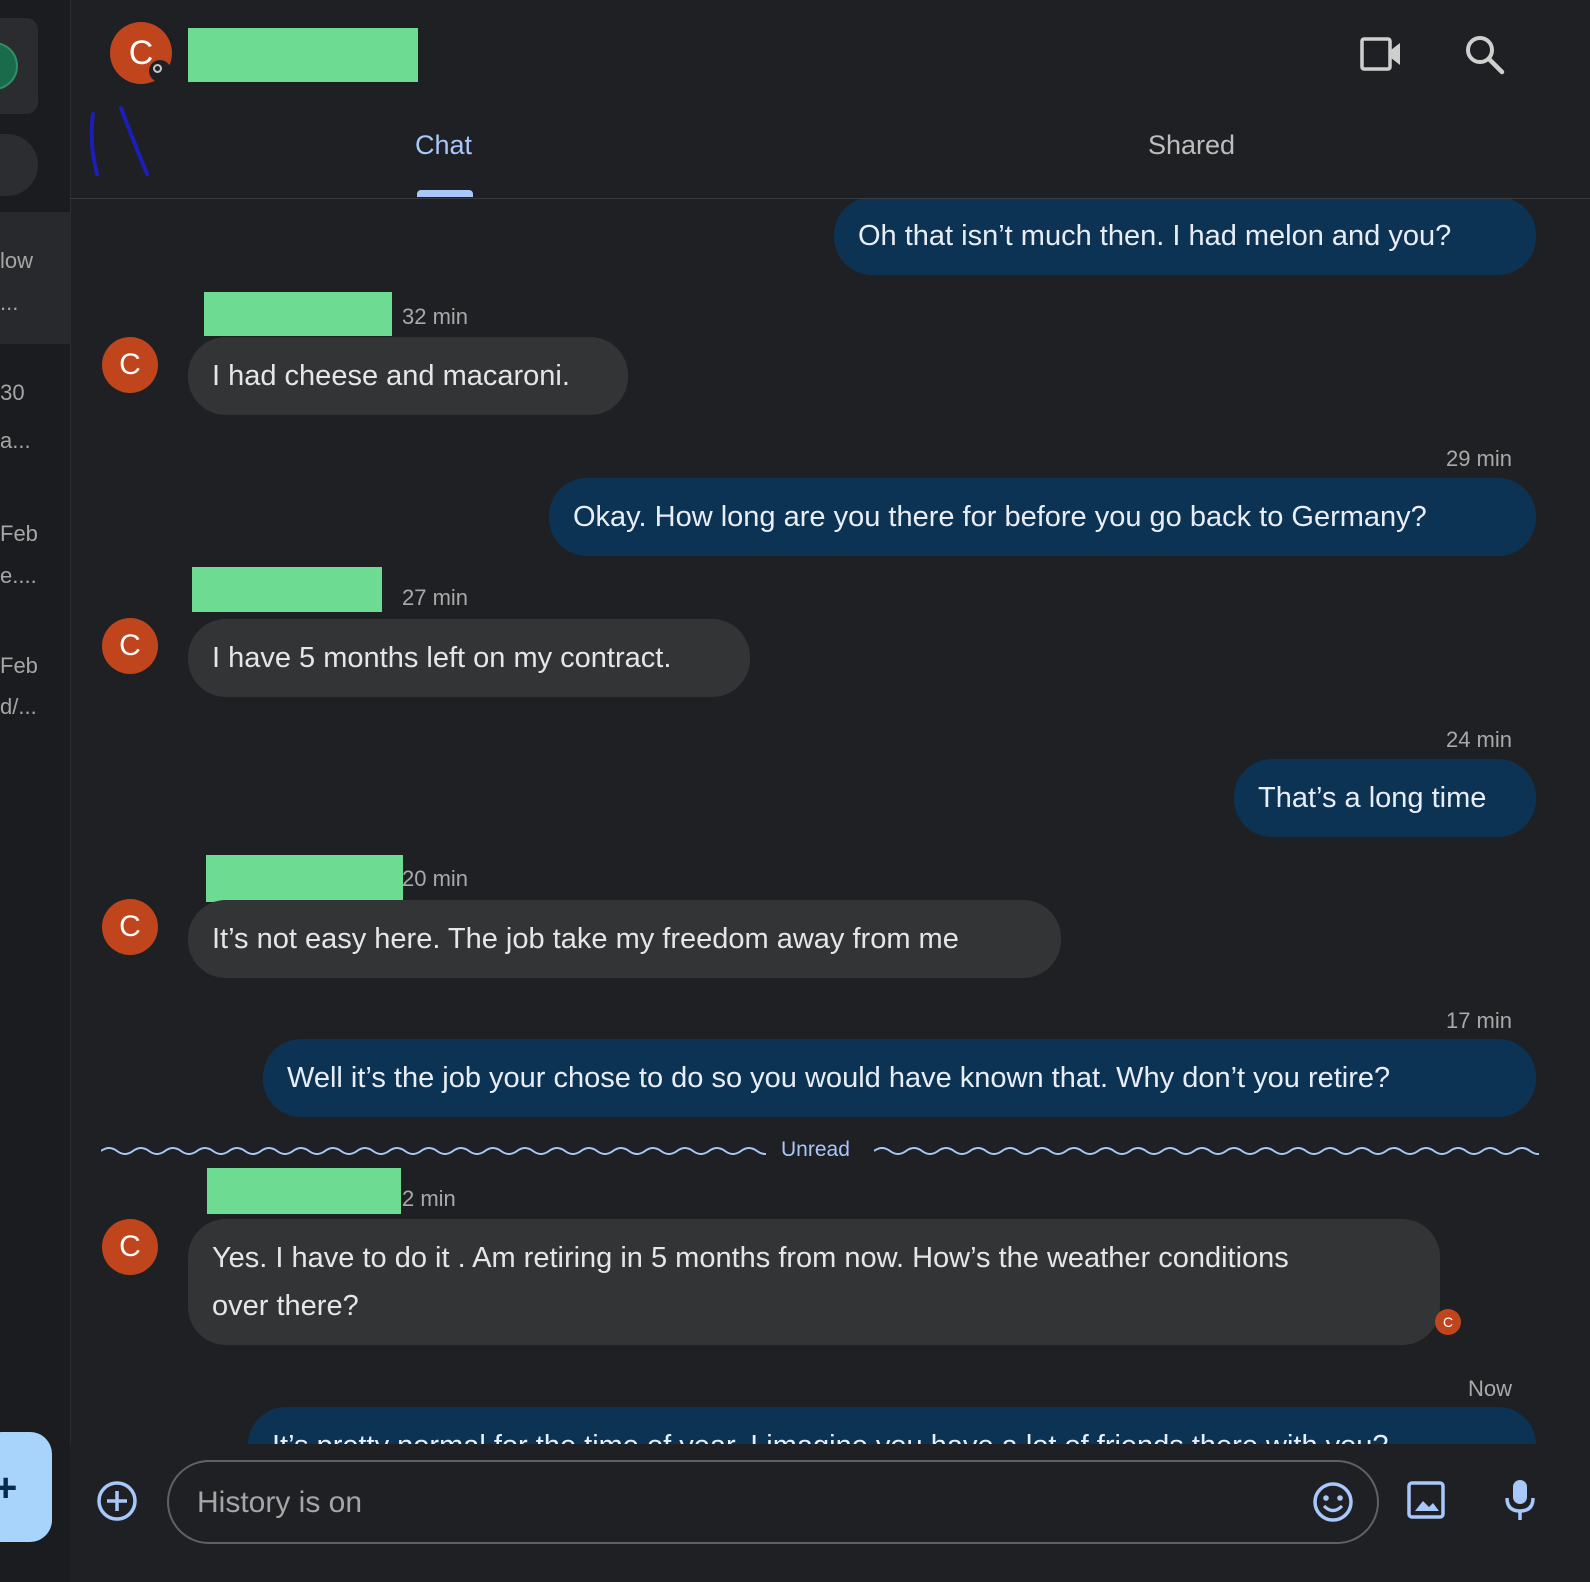  I want to click on rail-active-conversation, so click(35, 278).